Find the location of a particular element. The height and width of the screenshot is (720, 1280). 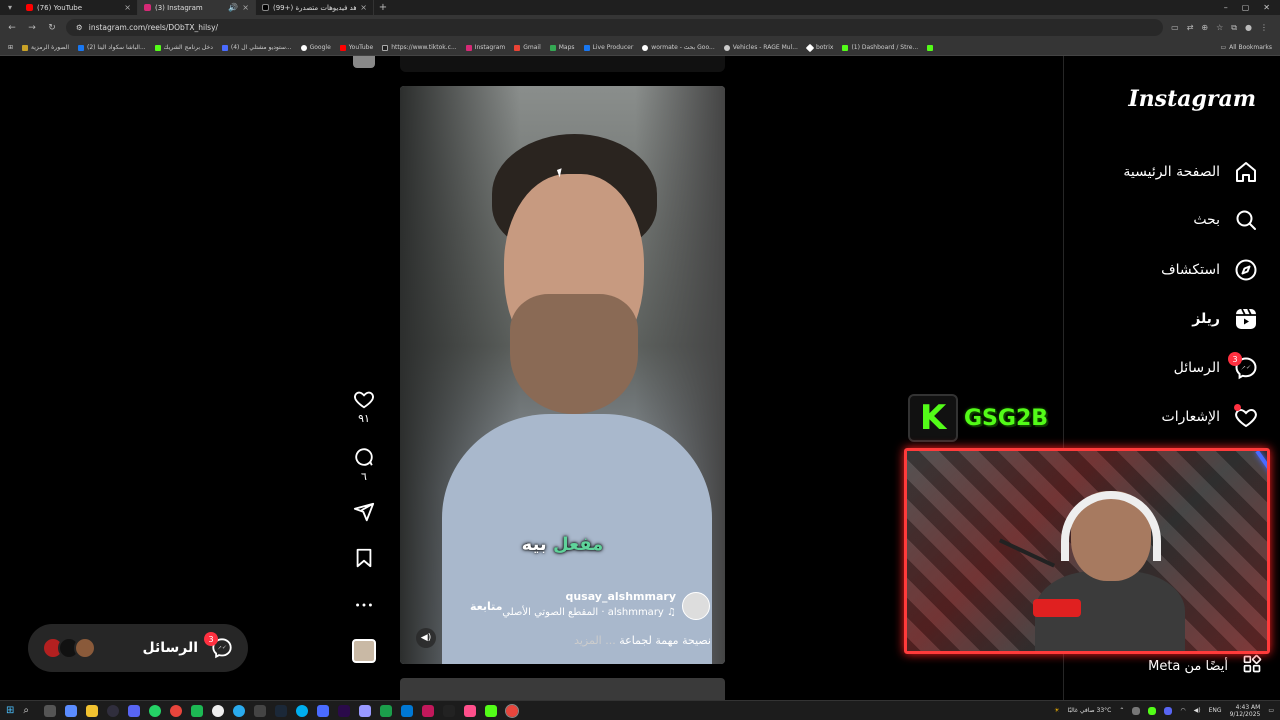

clock: 4:43 AM 9/12/2025 is located at coordinates (1245, 711).